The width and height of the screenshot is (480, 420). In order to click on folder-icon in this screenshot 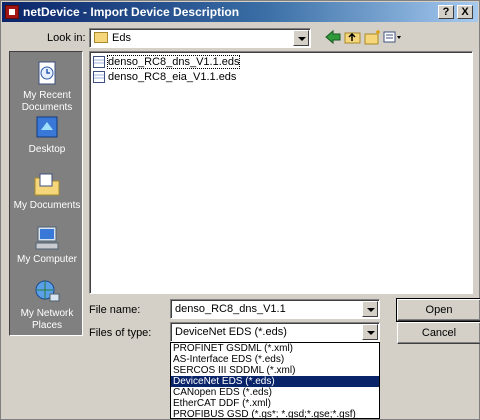, I will do `click(101, 37)`.